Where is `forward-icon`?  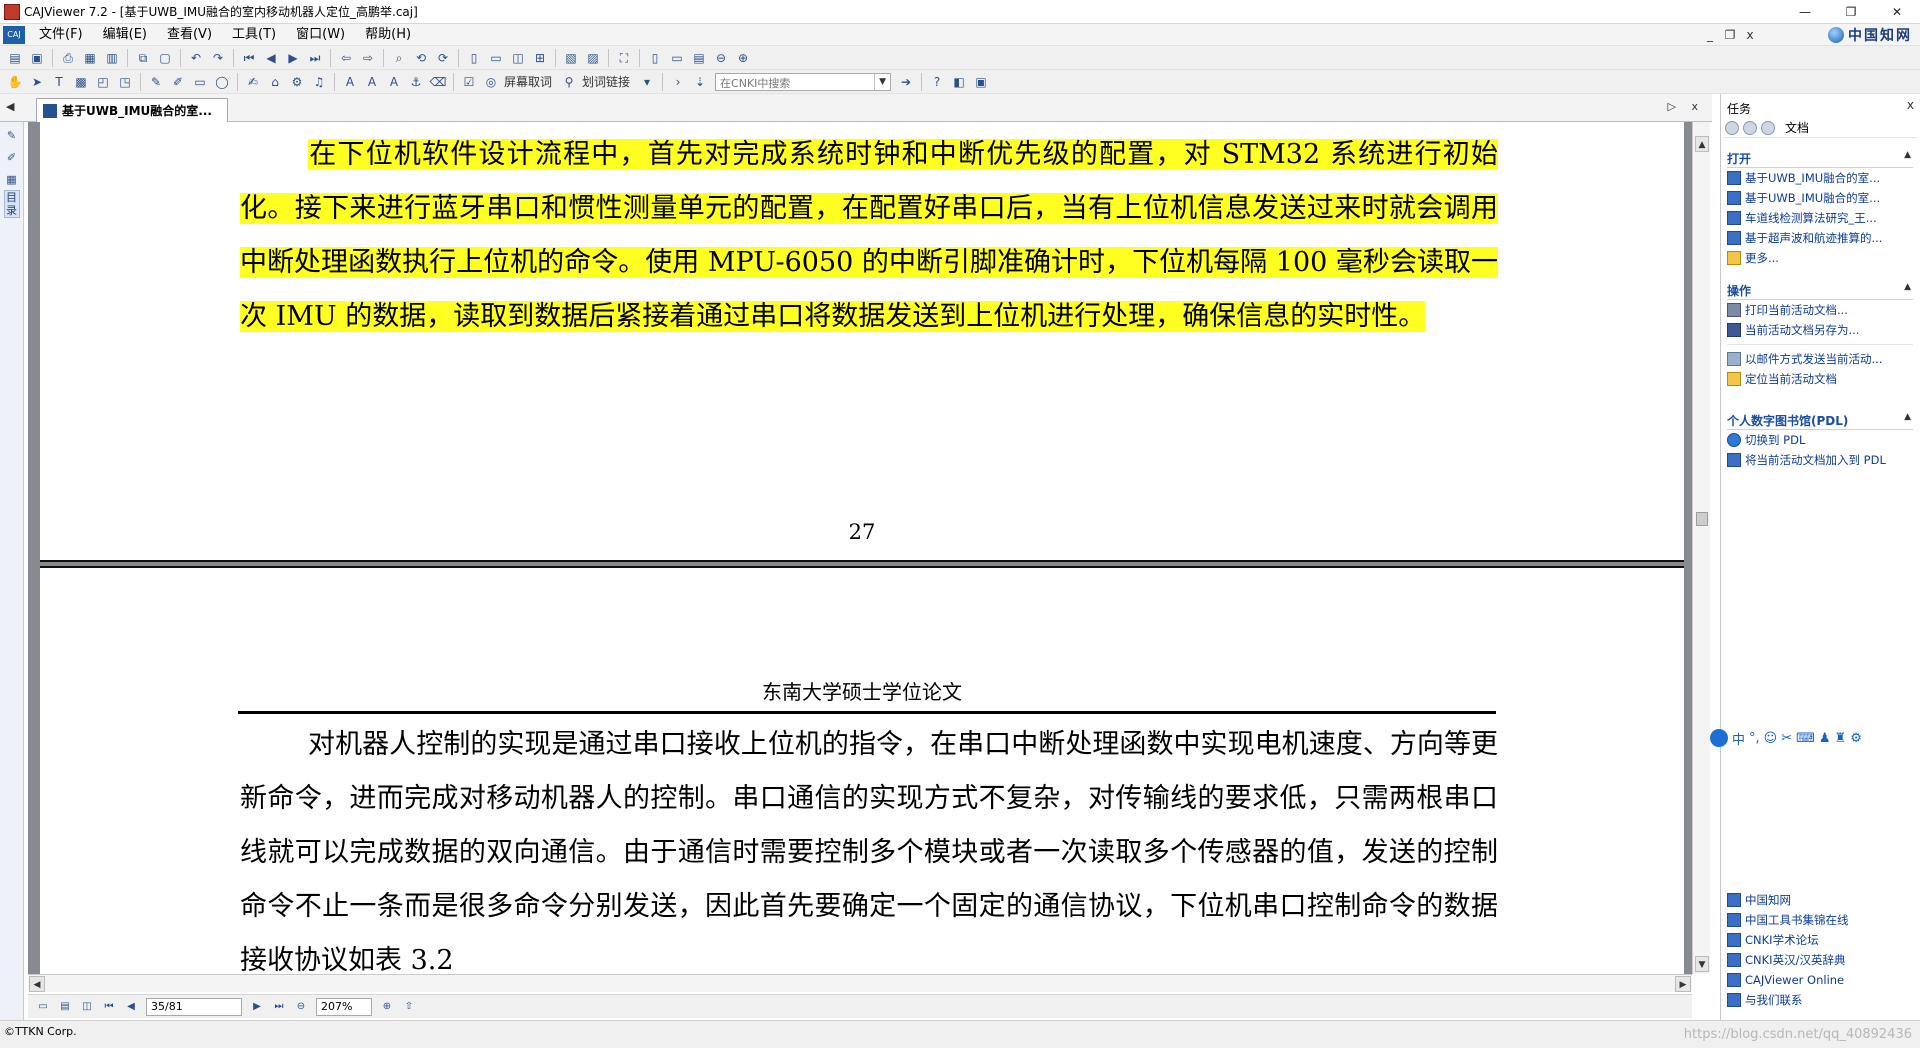
forward-icon is located at coordinates (1750, 127).